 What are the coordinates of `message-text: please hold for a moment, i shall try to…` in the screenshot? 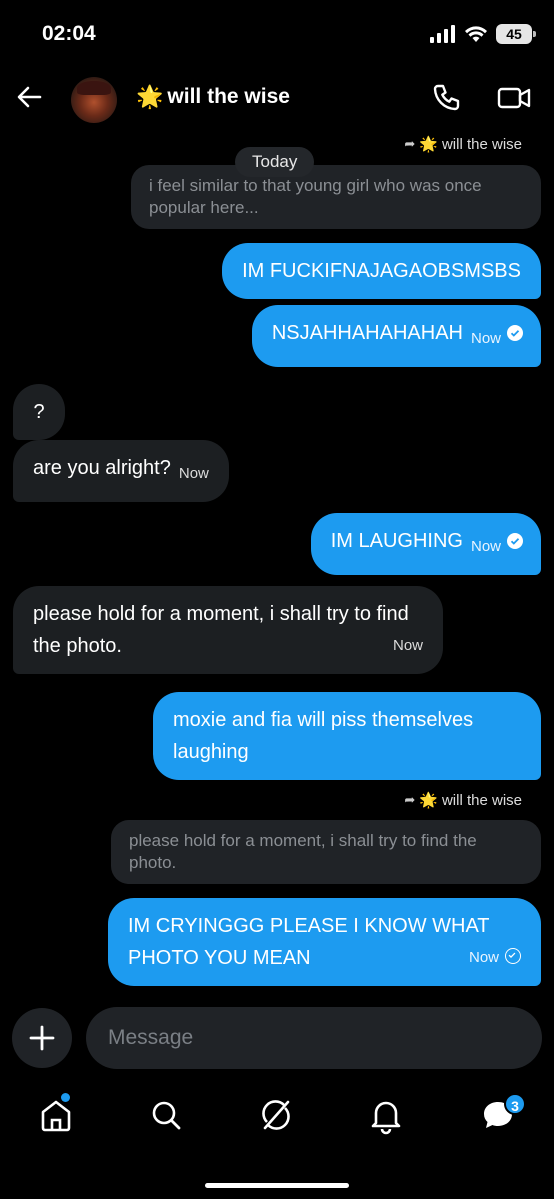 It's located at (221, 630).